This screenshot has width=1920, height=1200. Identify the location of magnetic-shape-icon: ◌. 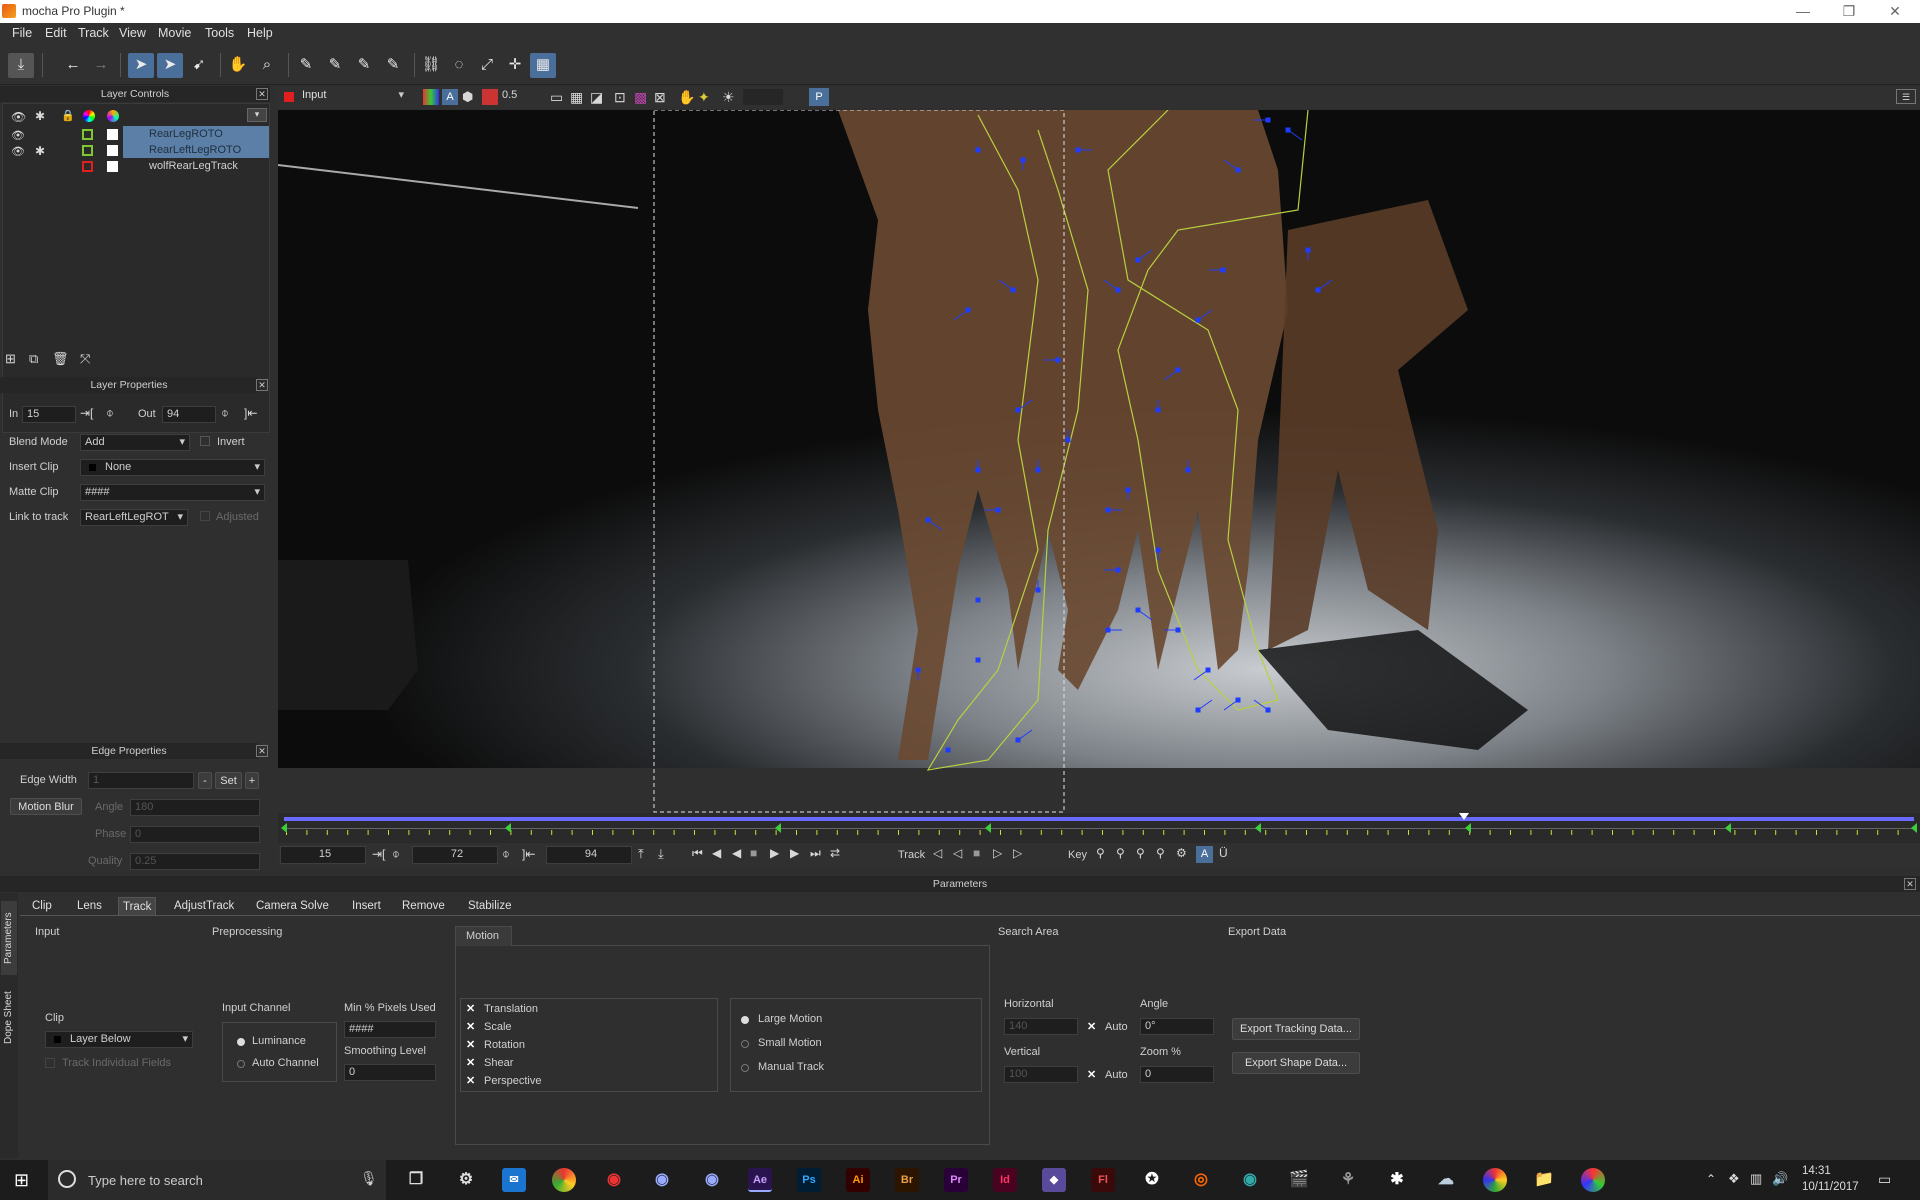
(459, 65).